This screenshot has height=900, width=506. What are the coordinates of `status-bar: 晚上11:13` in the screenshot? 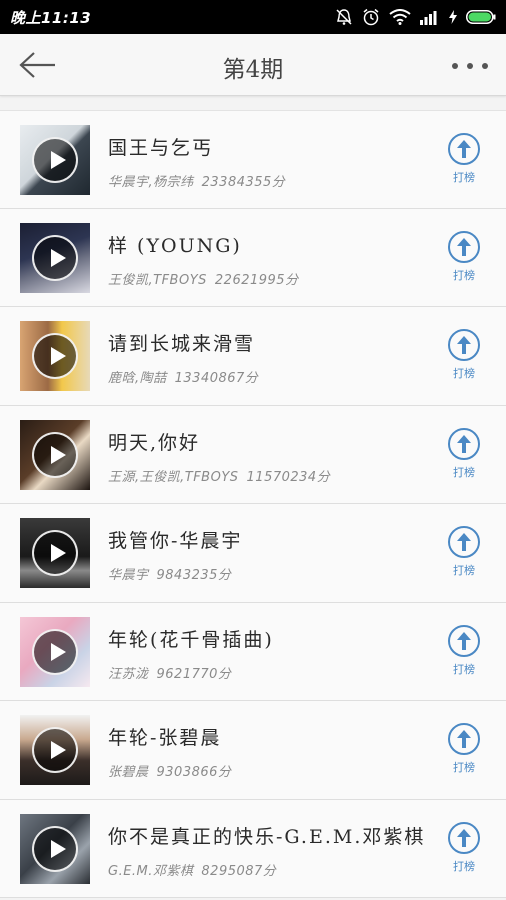 It's located at (253, 17).